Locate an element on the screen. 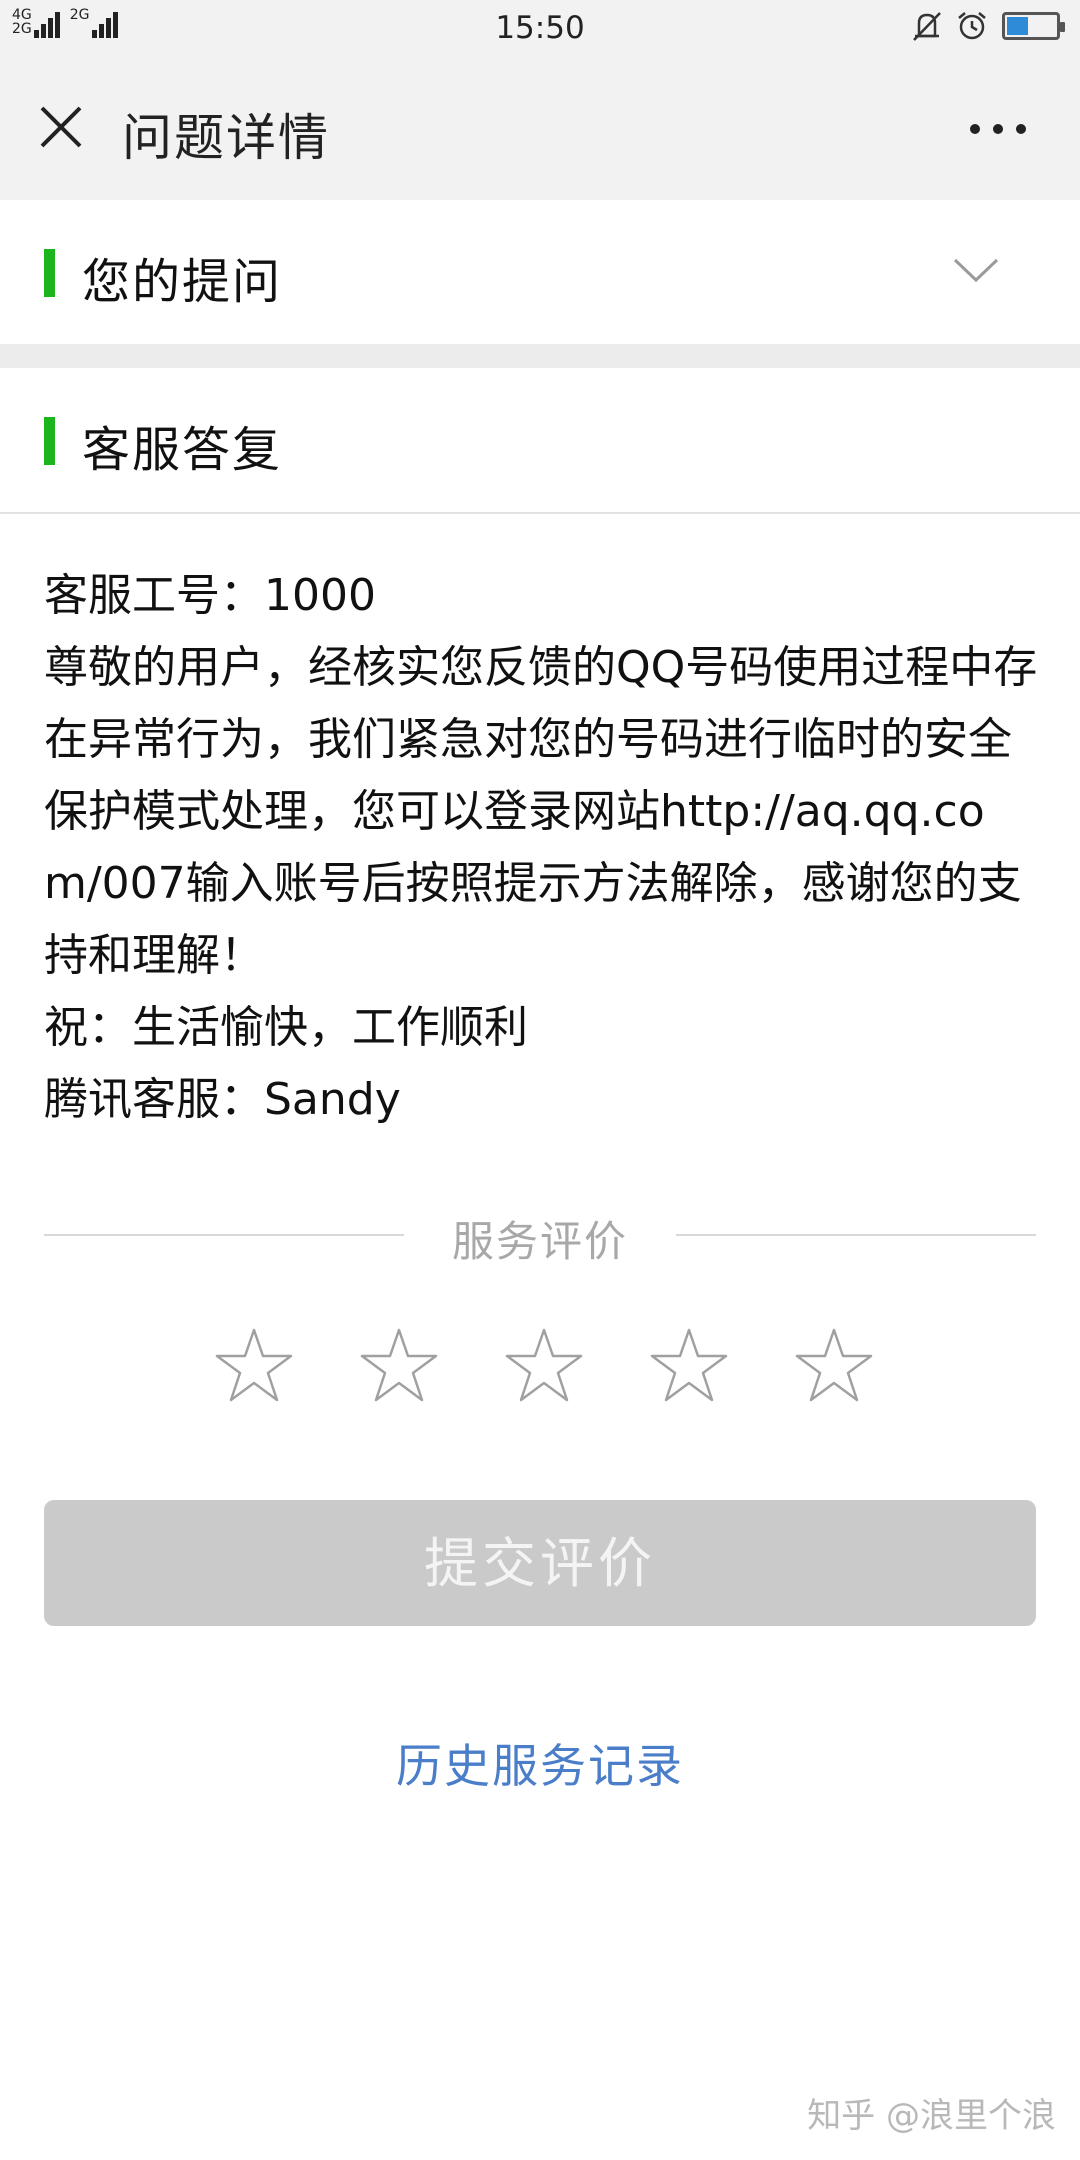 Image resolution: width=1080 pixels, height=2160 pixels. close-icon is located at coordinates (61, 127).